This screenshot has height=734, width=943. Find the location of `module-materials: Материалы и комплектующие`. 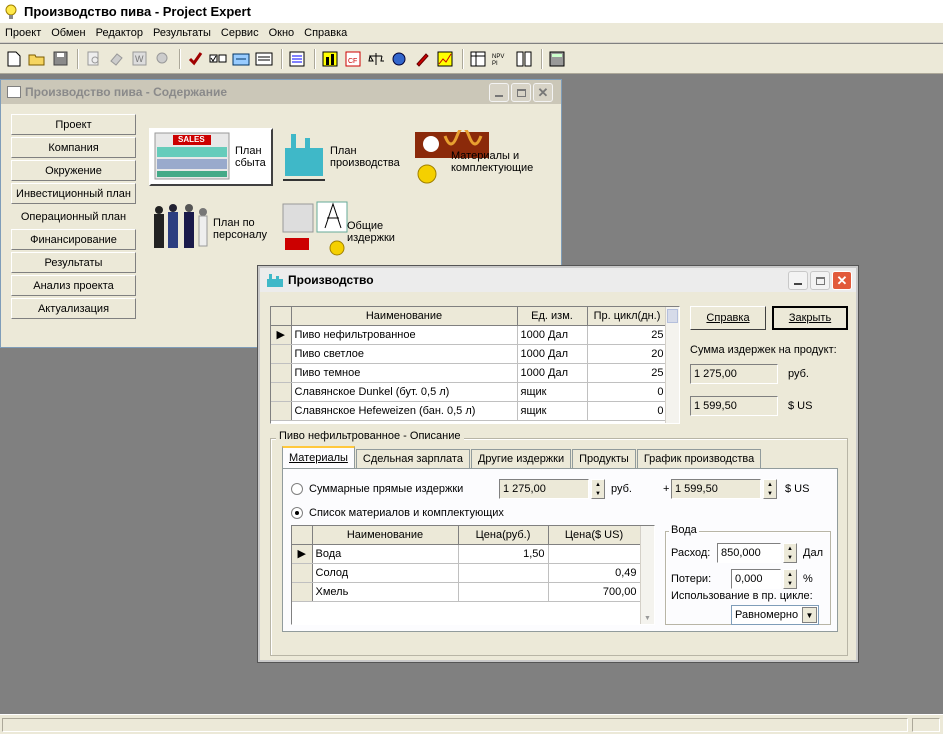

module-materials: Материалы и комплектующие is located at coordinates (485, 157).